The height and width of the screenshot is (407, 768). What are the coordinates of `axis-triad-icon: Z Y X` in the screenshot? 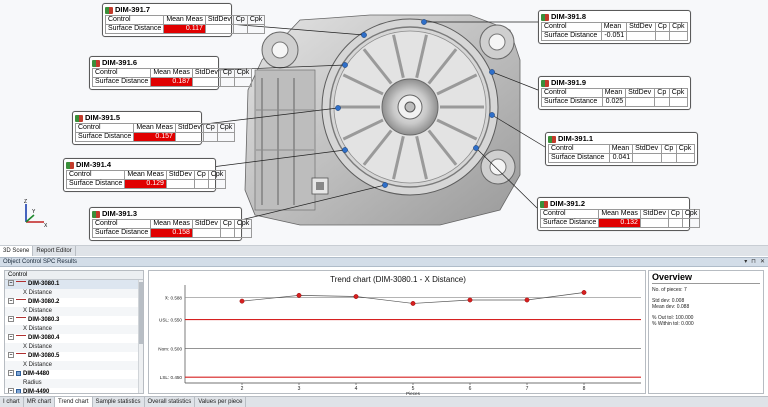 It's located at (36, 213).